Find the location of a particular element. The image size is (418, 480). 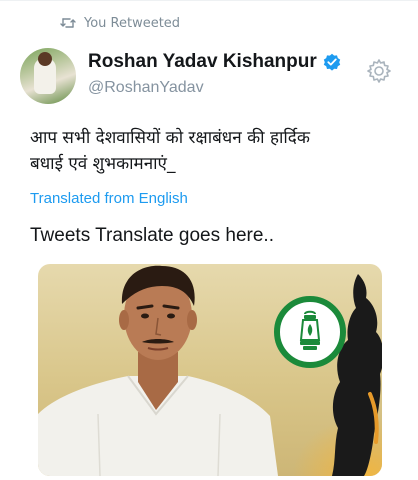

translation-text: Tweets Translate goes here.. is located at coordinates (152, 235).